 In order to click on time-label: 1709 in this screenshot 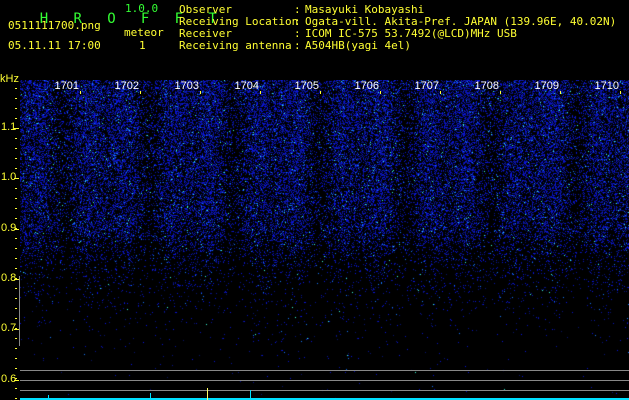, I will do `click(546, 86)`.